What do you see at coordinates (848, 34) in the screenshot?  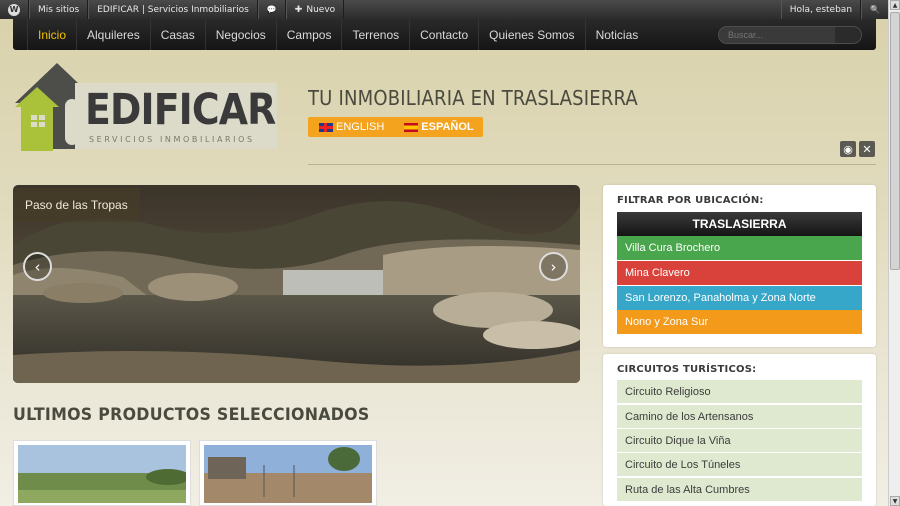 I see `search-submit-button` at bounding box center [848, 34].